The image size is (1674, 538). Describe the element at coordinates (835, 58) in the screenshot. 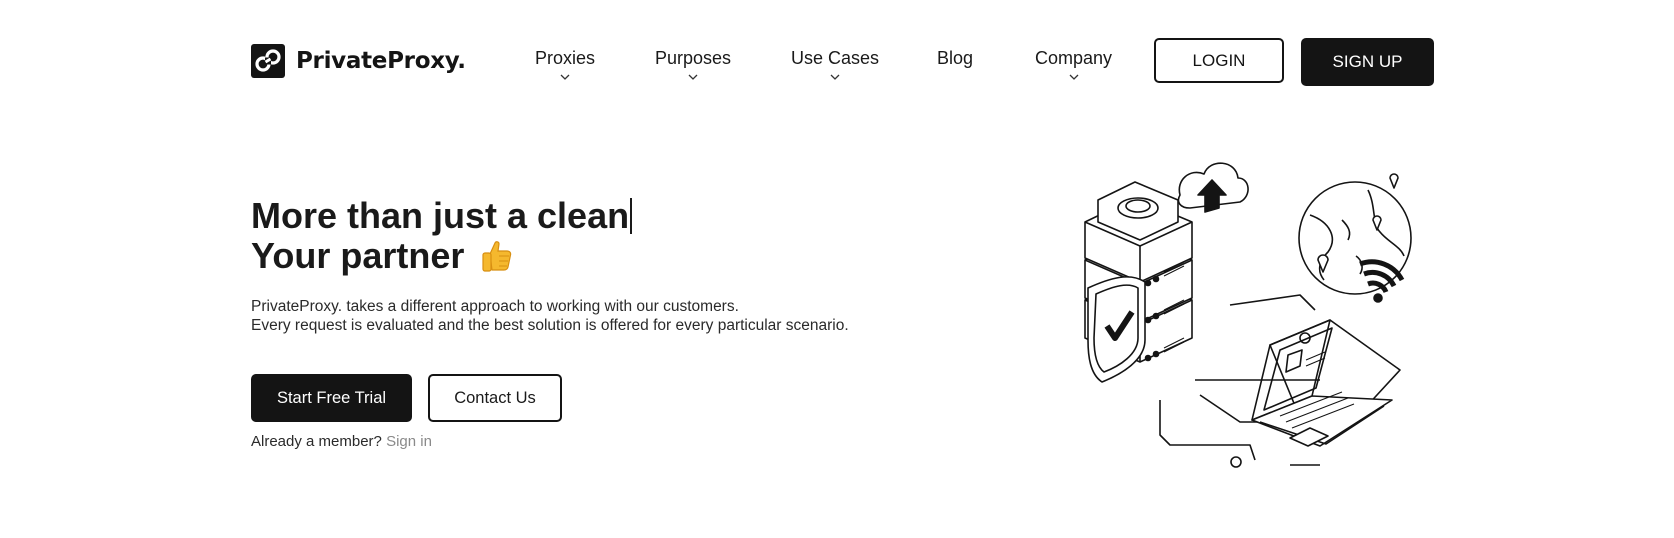

I see `nav-item-label: Use Cases` at that location.